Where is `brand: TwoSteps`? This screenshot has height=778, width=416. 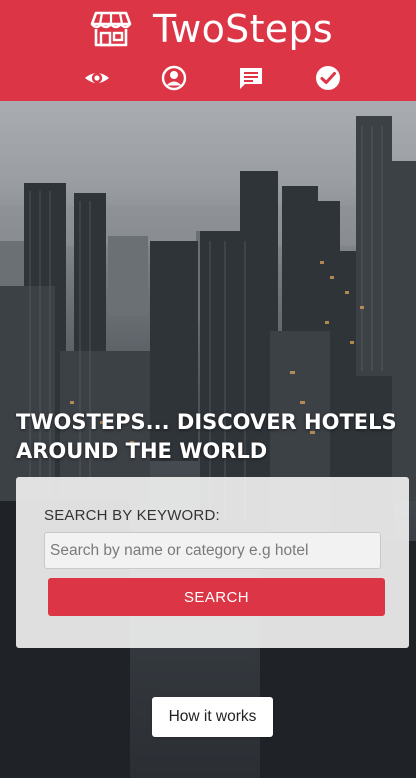 brand: TwoSteps is located at coordinates (211, 29).